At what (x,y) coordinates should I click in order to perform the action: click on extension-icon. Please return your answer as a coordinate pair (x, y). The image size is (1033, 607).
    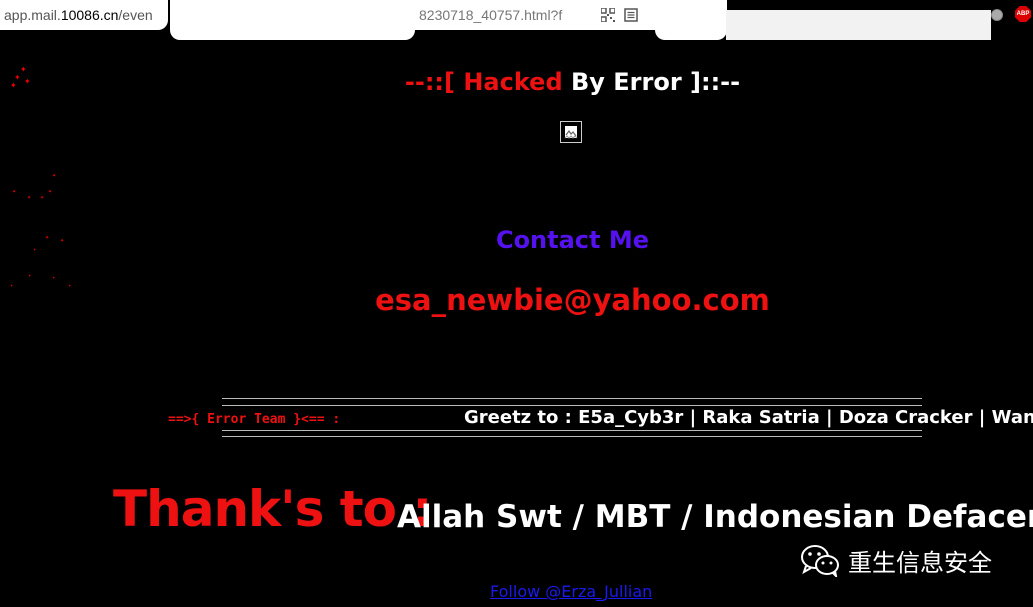
    Looking at the image, I should click on (997, 15).